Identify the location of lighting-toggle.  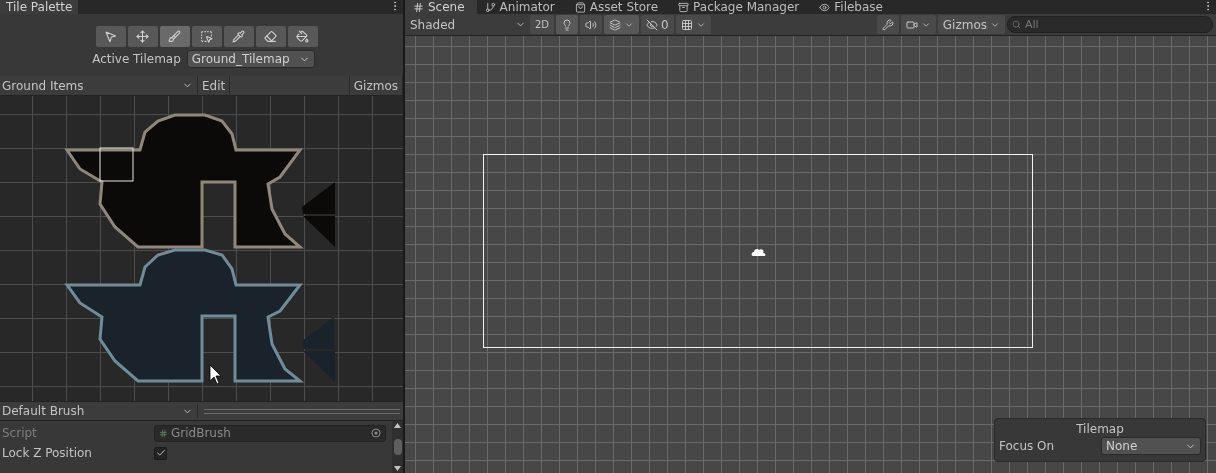
(567, 24).